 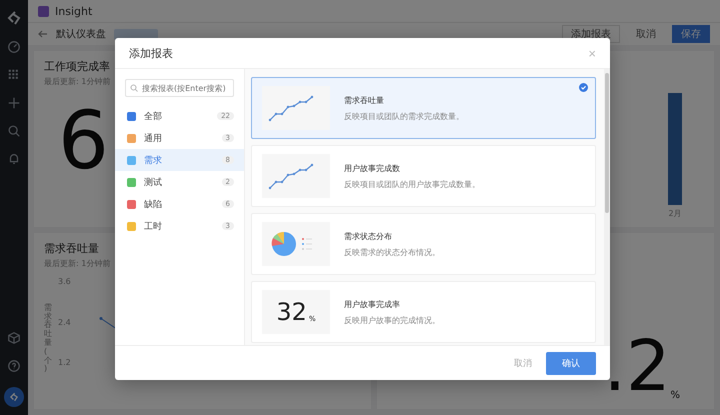 What do you see at coordinates (372, 304) in the screenshot?
I see `report-title: 用户故事完成率` at bounding box center [372, 304].